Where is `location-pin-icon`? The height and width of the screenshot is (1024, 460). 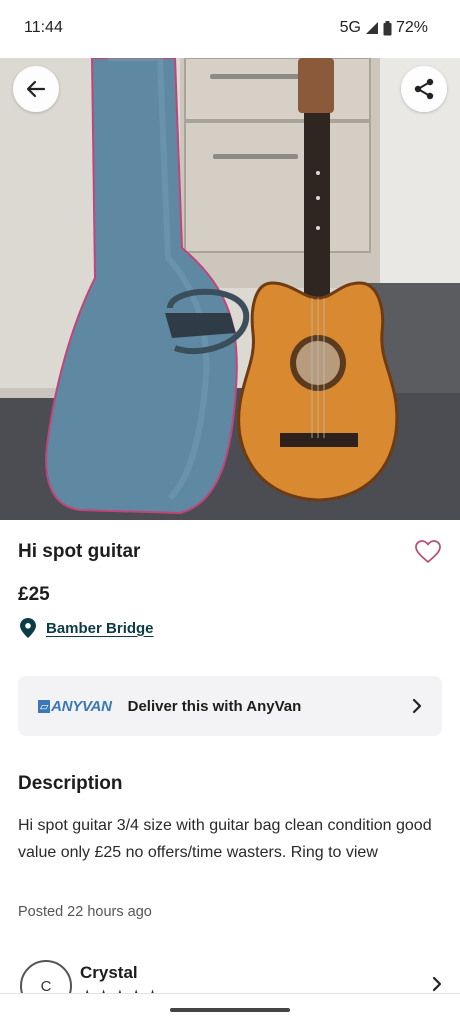
location-pin-icon is located at coordinates (28, 628).